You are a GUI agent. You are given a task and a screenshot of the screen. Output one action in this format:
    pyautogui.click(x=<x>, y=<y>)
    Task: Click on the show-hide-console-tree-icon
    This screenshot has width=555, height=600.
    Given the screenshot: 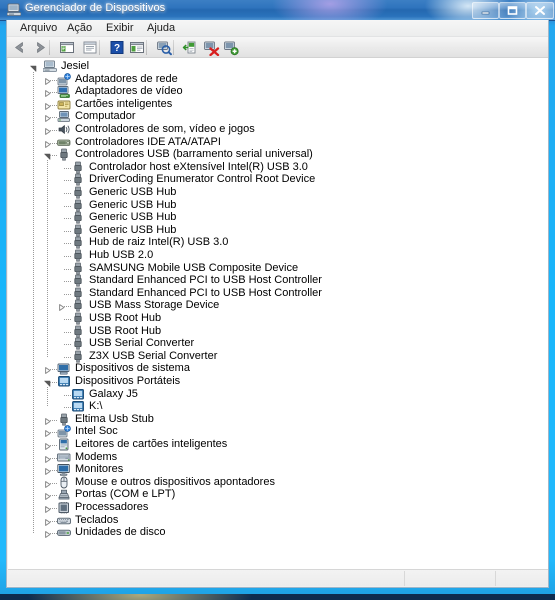 What is the action you would take?
    pyautogui.click(x=67, y=47)
    